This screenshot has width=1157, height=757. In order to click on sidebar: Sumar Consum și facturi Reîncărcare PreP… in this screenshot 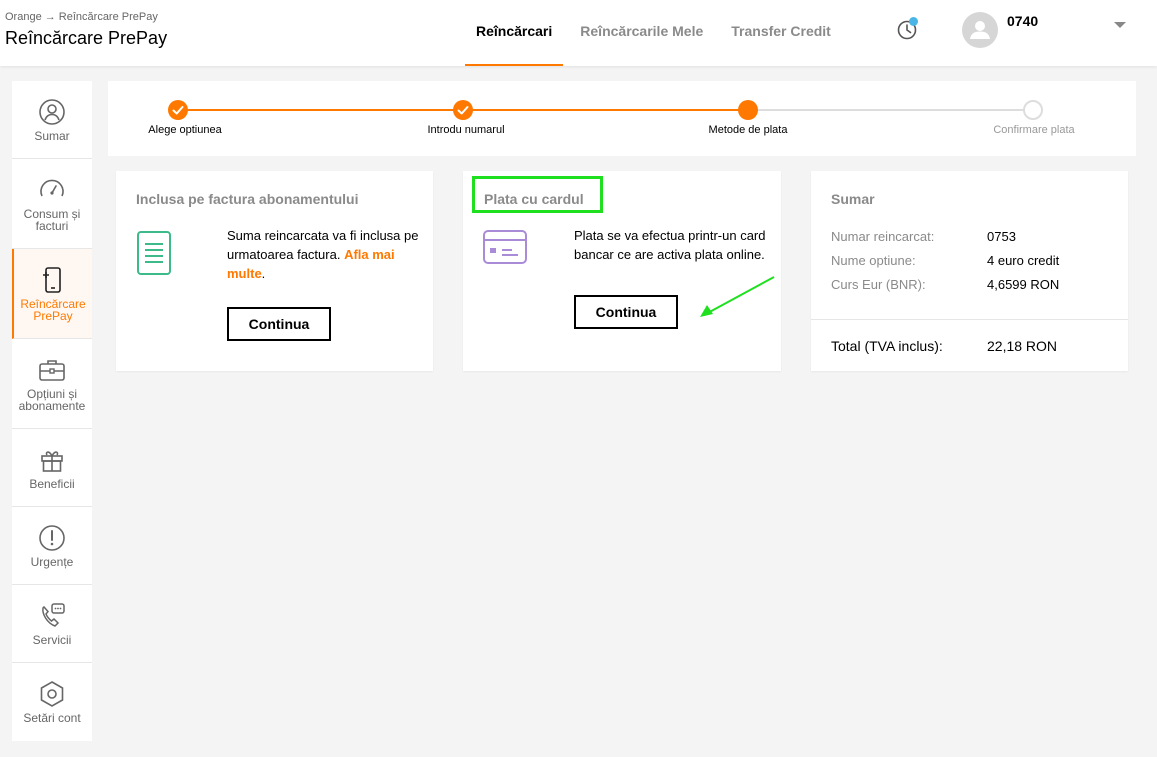, I will do `click(52, 411)`.